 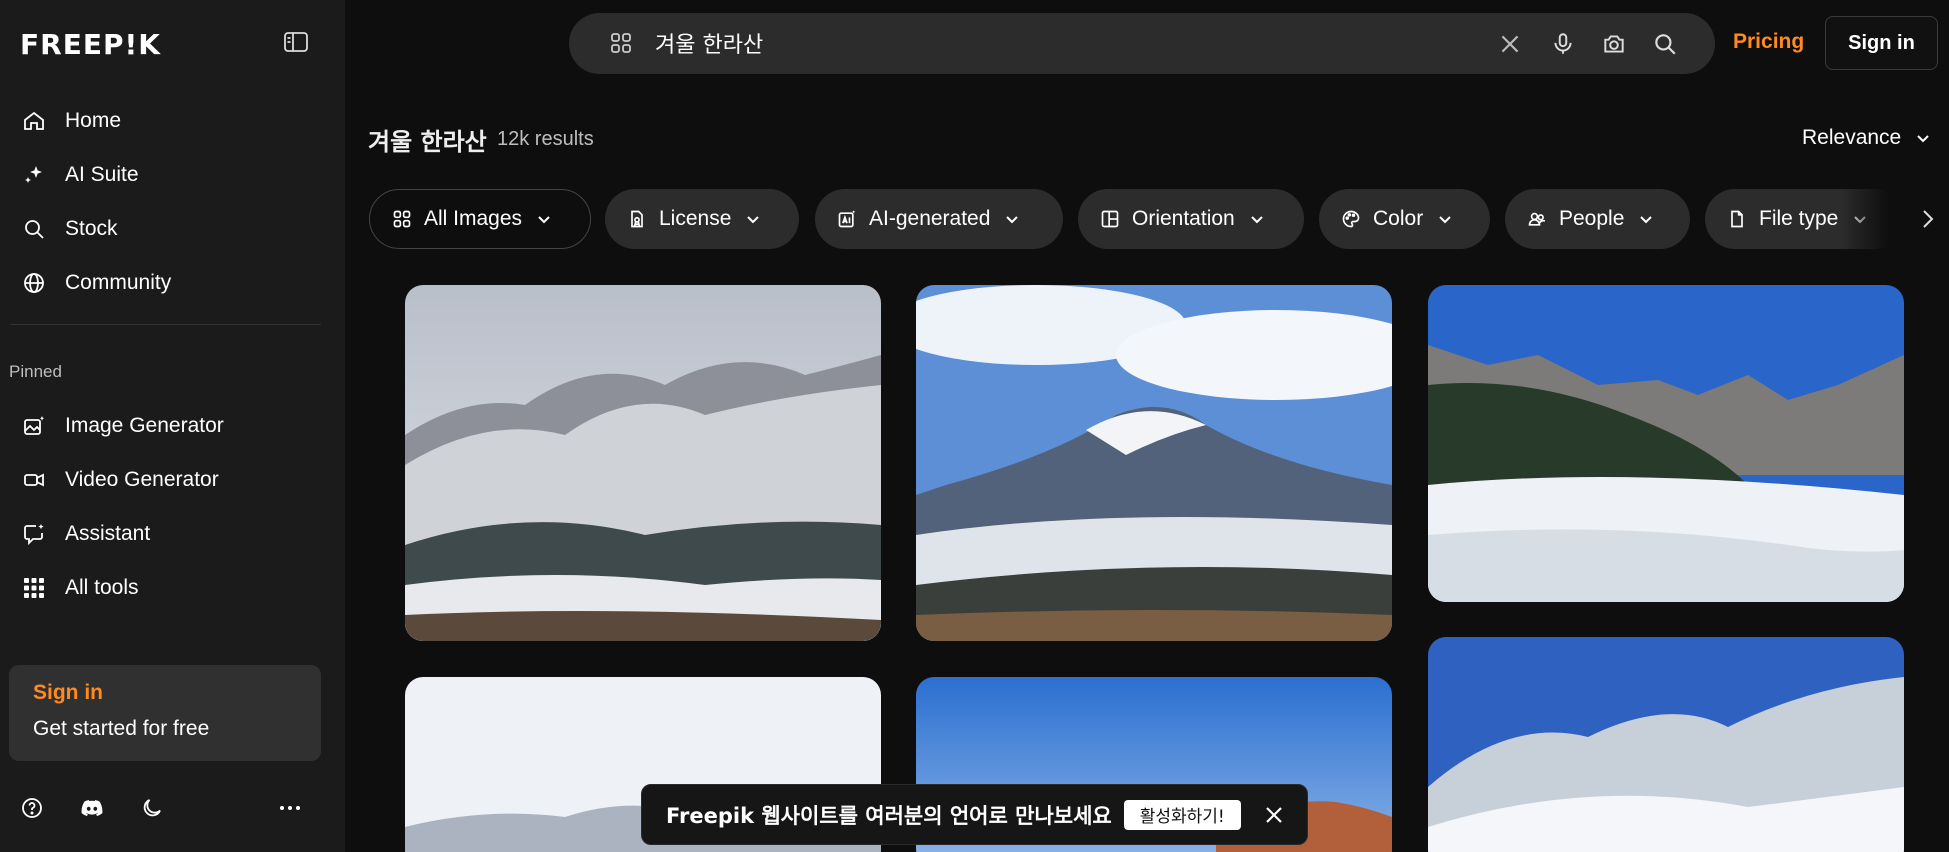 I want to click on filter-people: People, so click(x=1597, y=219).